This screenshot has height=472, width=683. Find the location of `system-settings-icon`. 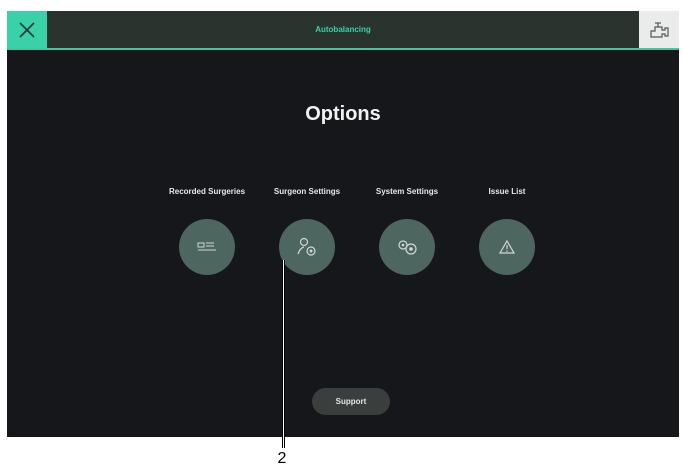

system-settings-icon is located at coordinates (407, 247).